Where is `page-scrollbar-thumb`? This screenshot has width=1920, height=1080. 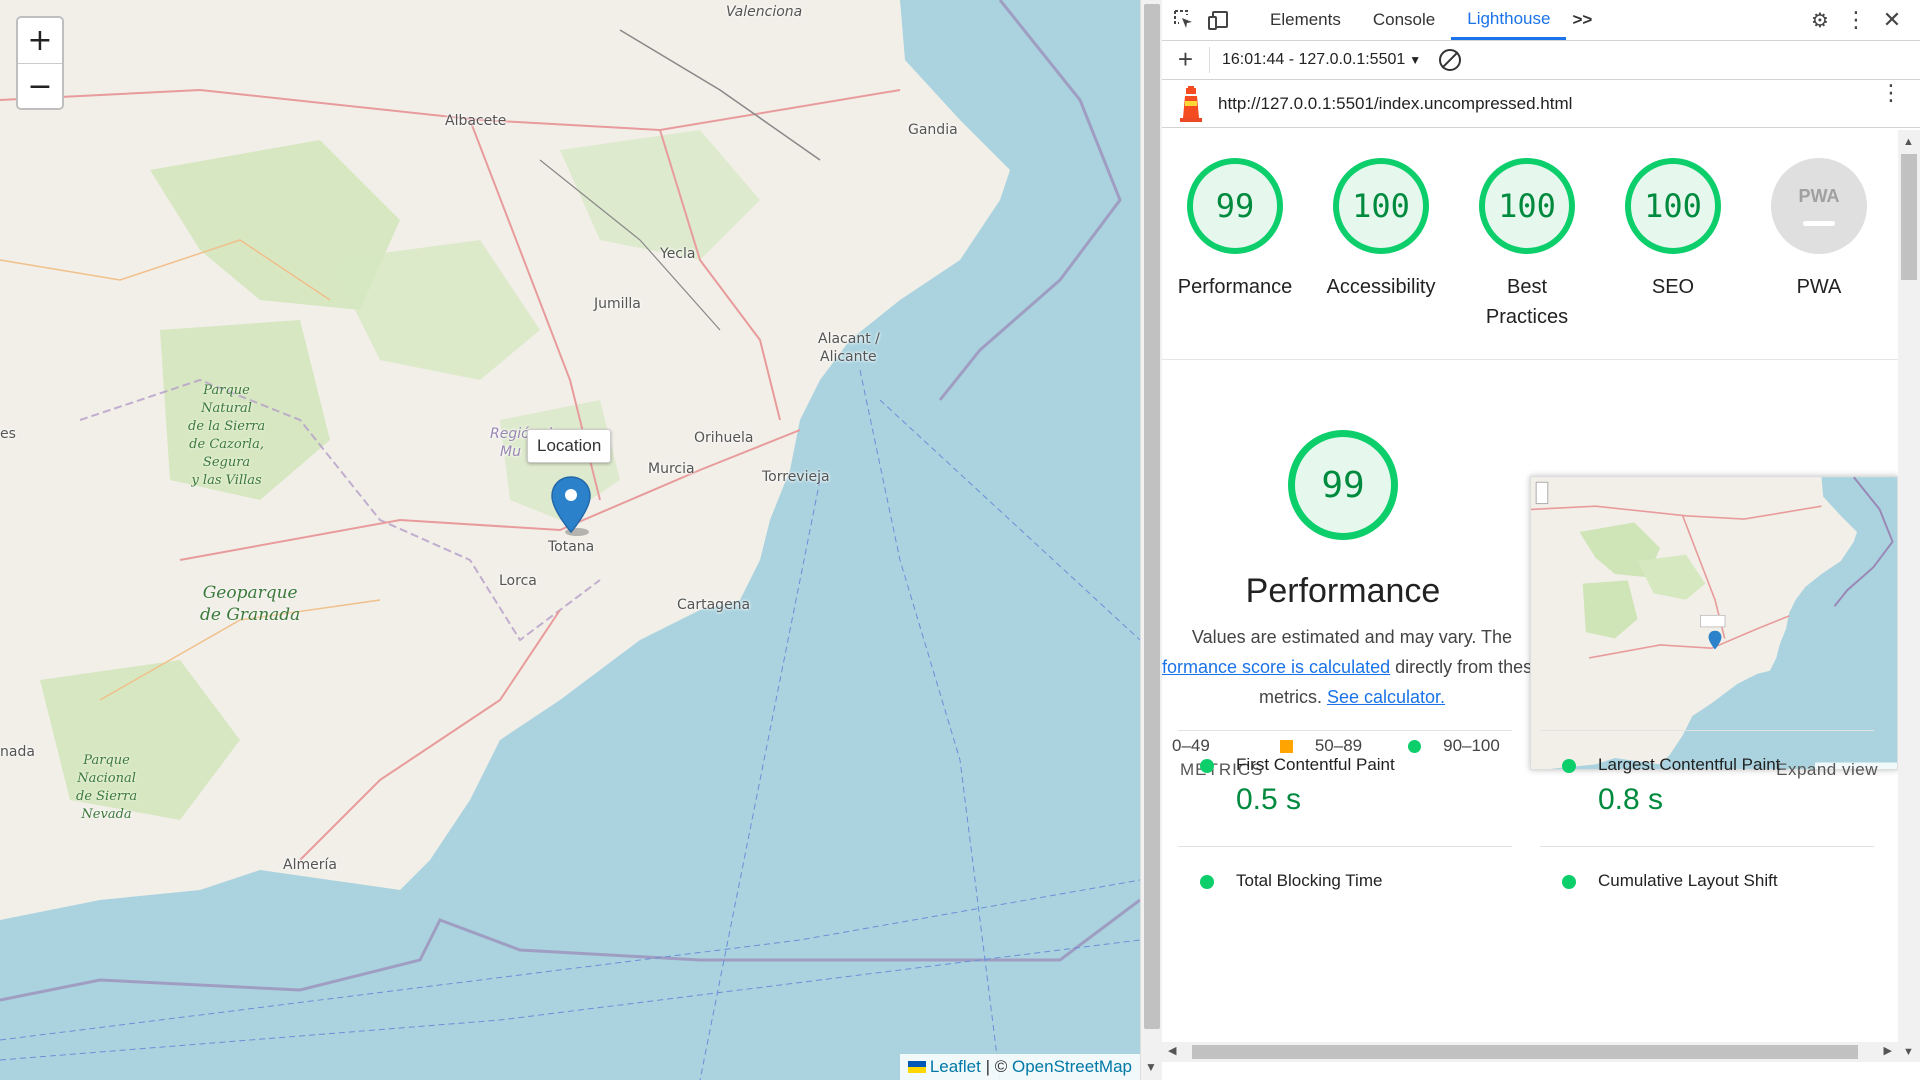 page-scrollbar-thumb is located at coordinates (1152, 516).